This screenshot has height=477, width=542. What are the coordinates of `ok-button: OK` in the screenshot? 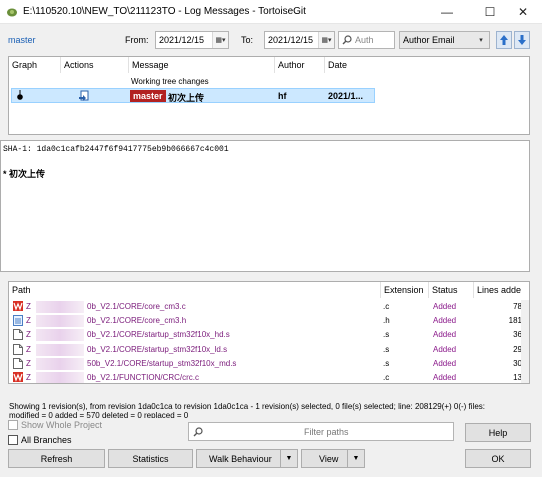 It's located at (498, 458).